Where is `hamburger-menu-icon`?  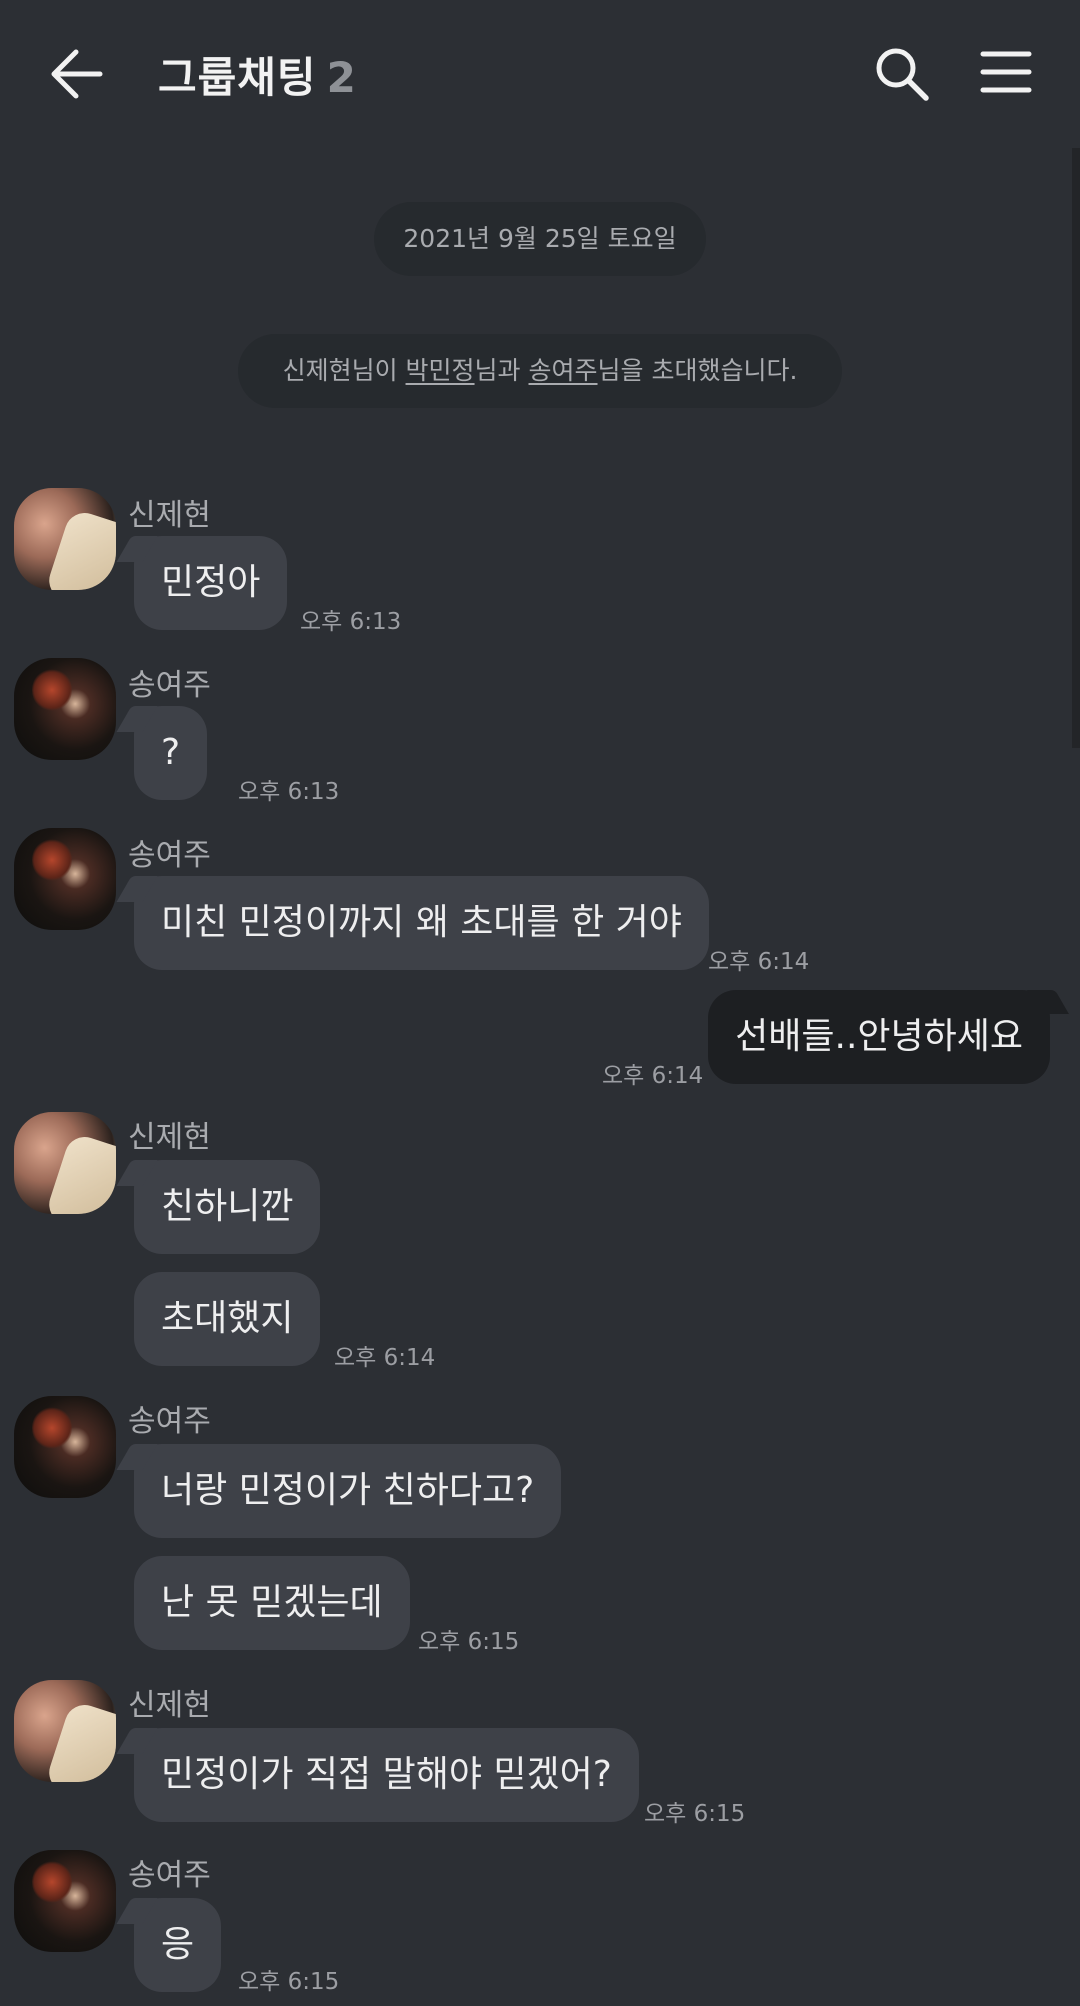 hamburger-menu-icon is located at coordinates (1006, 72).